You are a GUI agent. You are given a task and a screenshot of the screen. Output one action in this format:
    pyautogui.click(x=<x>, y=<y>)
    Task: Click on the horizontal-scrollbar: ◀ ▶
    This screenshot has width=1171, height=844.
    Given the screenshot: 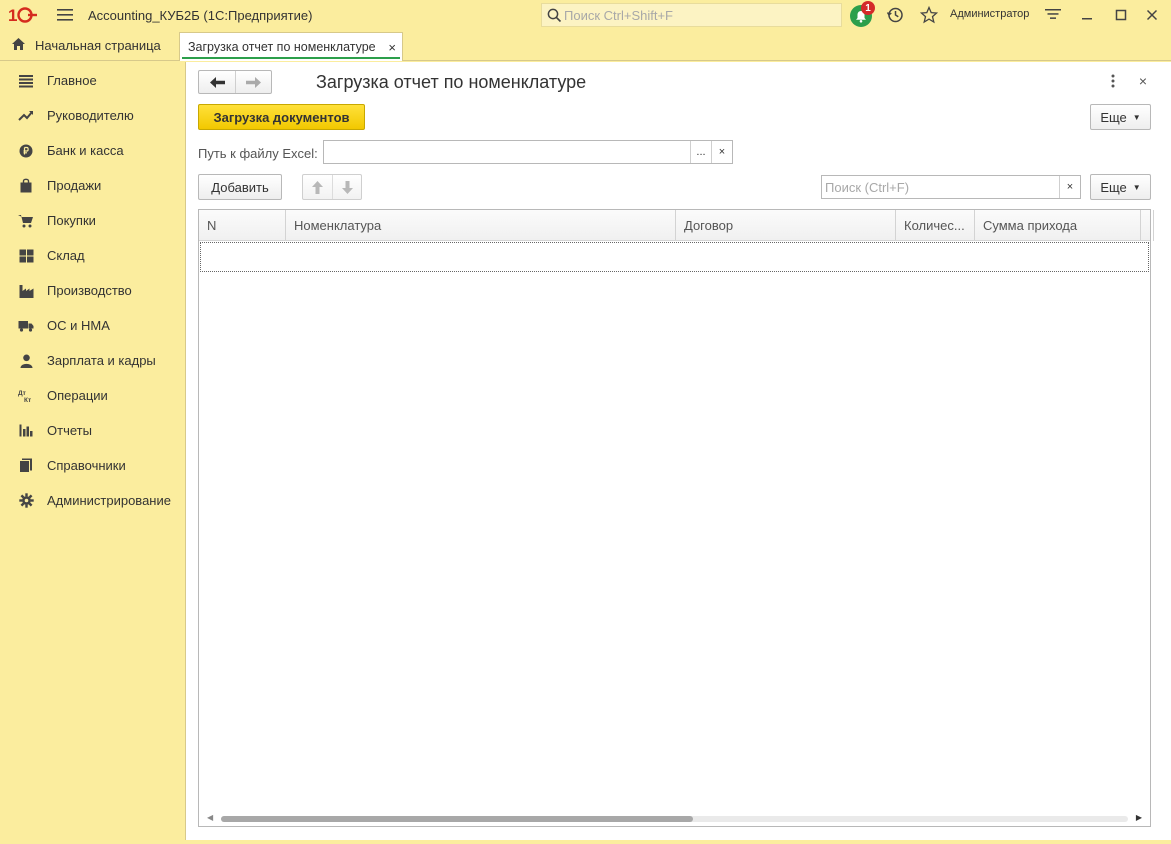 What is the action you would take?
    pyautogui.click(x=674, y=818)
    